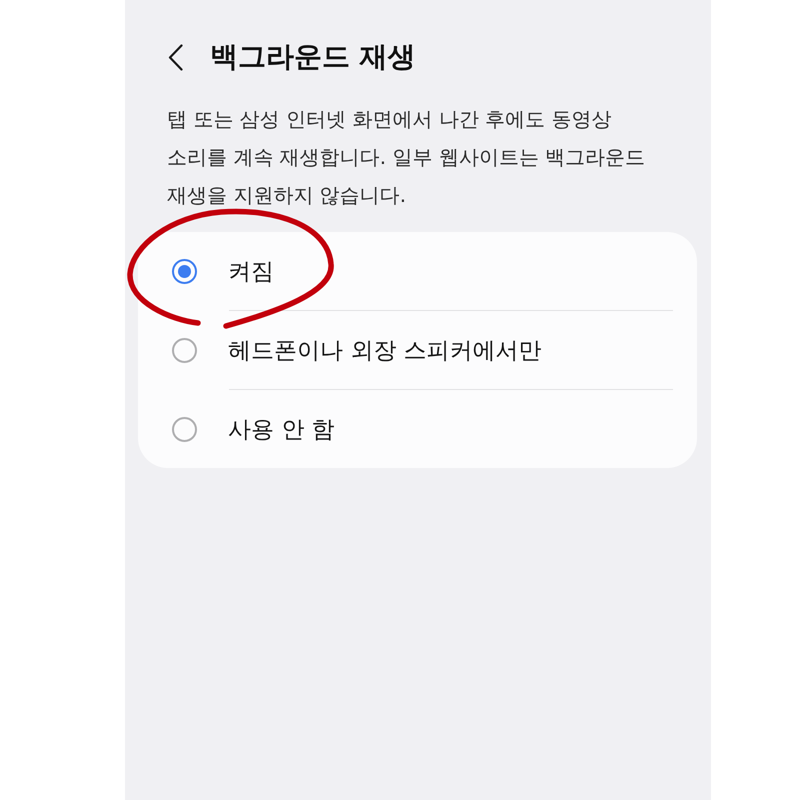  Describe the element at coordinates (281, 430) in the screenshot. I see `option-label: 사용 안 함` at that location.